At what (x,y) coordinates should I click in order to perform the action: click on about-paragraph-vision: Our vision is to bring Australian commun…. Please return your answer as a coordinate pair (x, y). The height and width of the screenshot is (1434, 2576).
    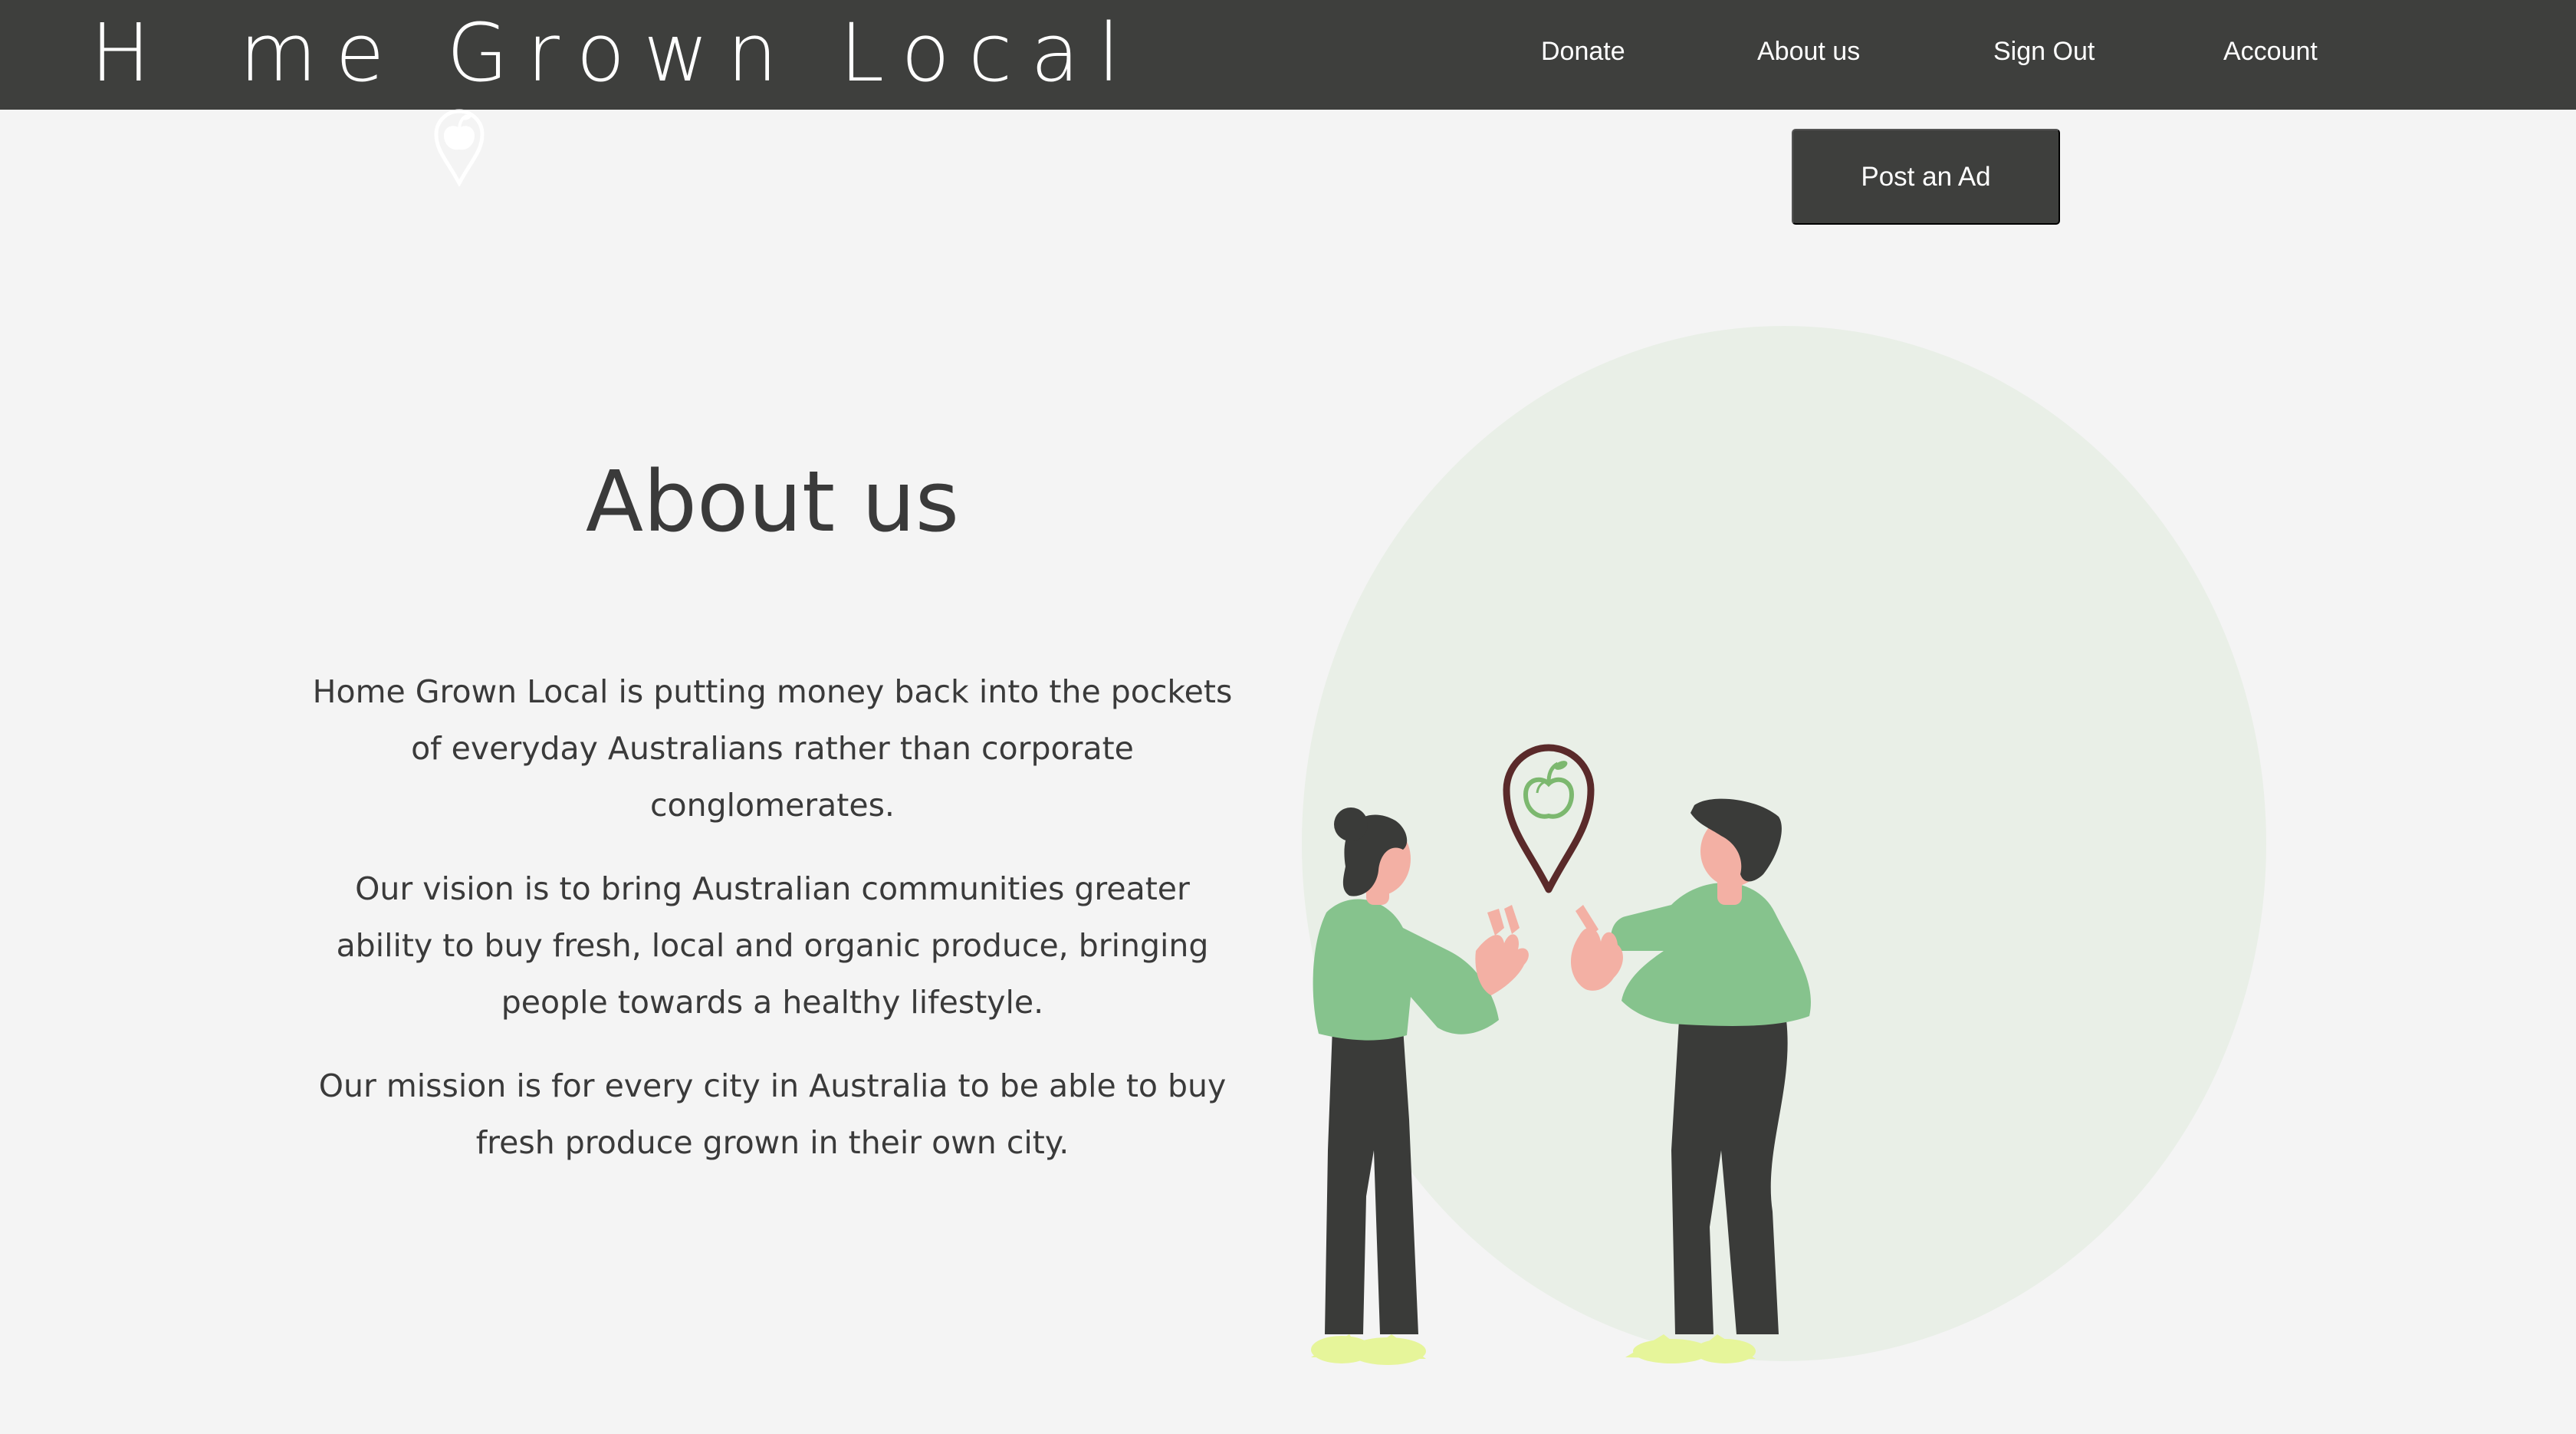
    Looking at the image, I should click on (772, 945).